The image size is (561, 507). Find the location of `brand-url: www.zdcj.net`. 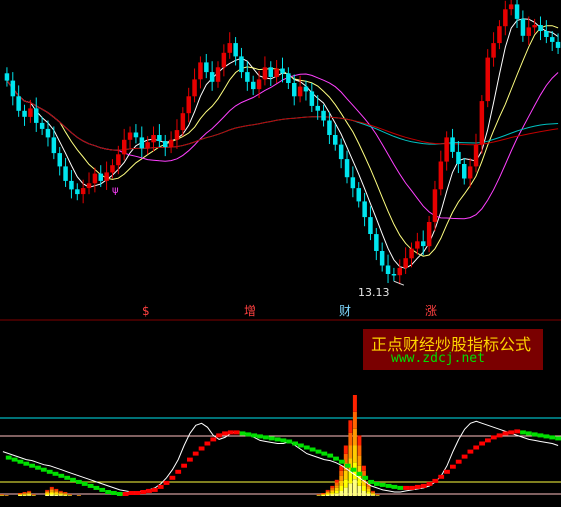

brand-url: www.zdcj.net is located at coordinates (438, 358).